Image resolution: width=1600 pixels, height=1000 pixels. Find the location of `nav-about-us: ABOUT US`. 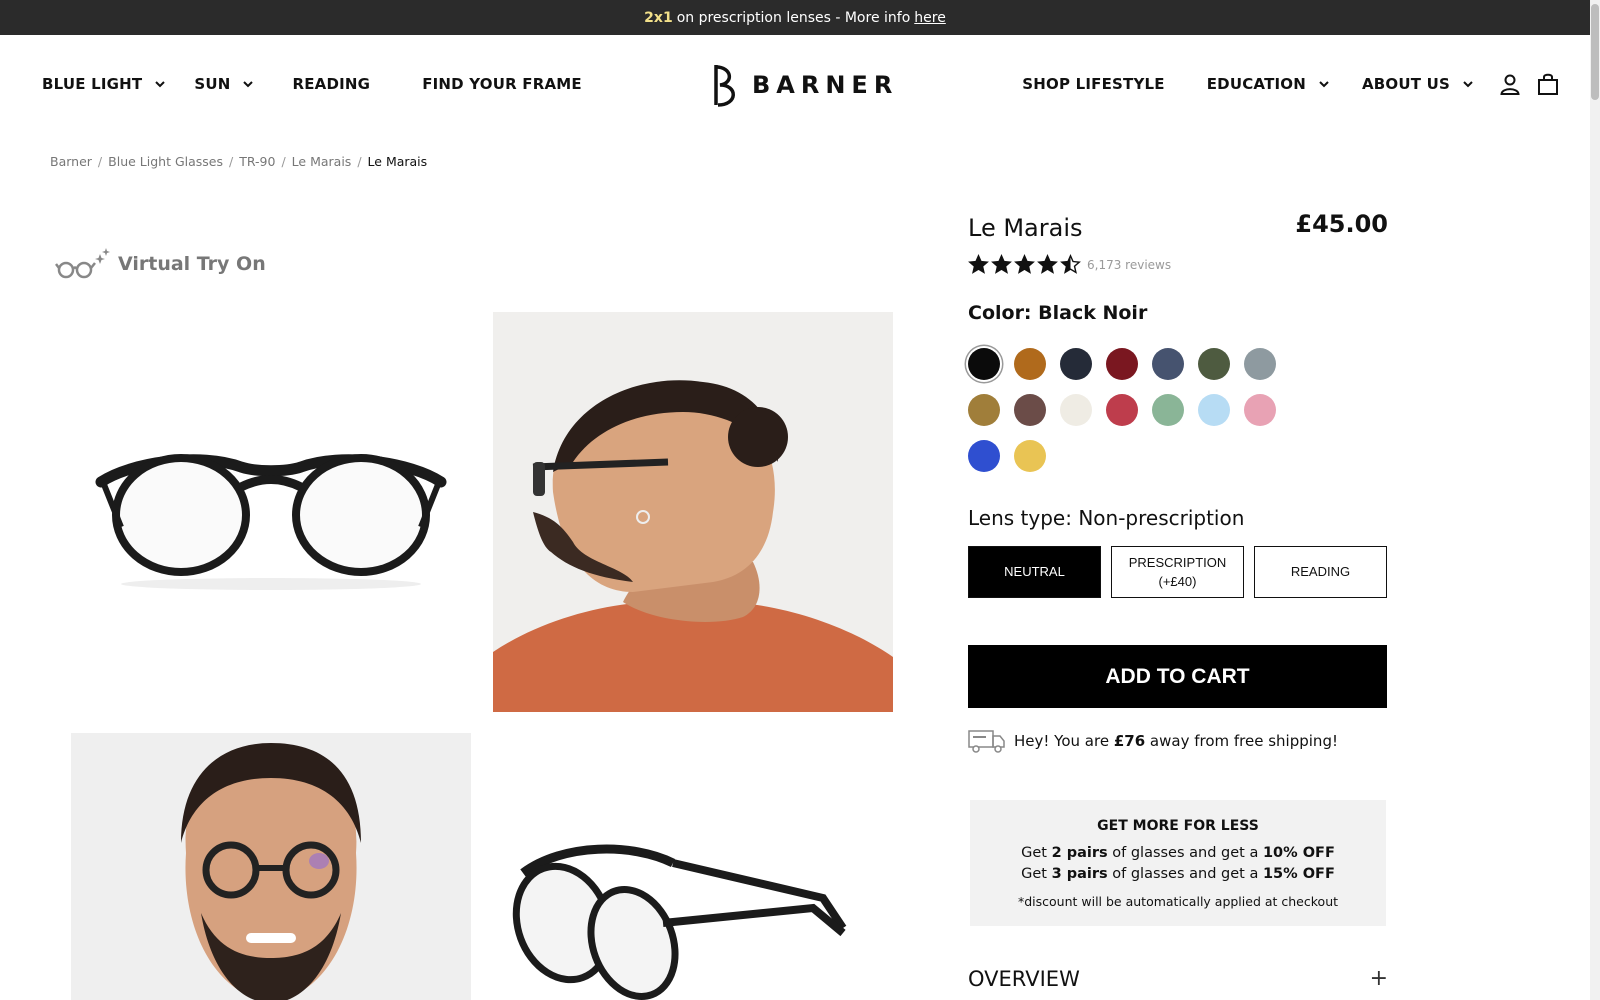

nav-about-us: ABOUT US is located at coordinates (1418, 84).